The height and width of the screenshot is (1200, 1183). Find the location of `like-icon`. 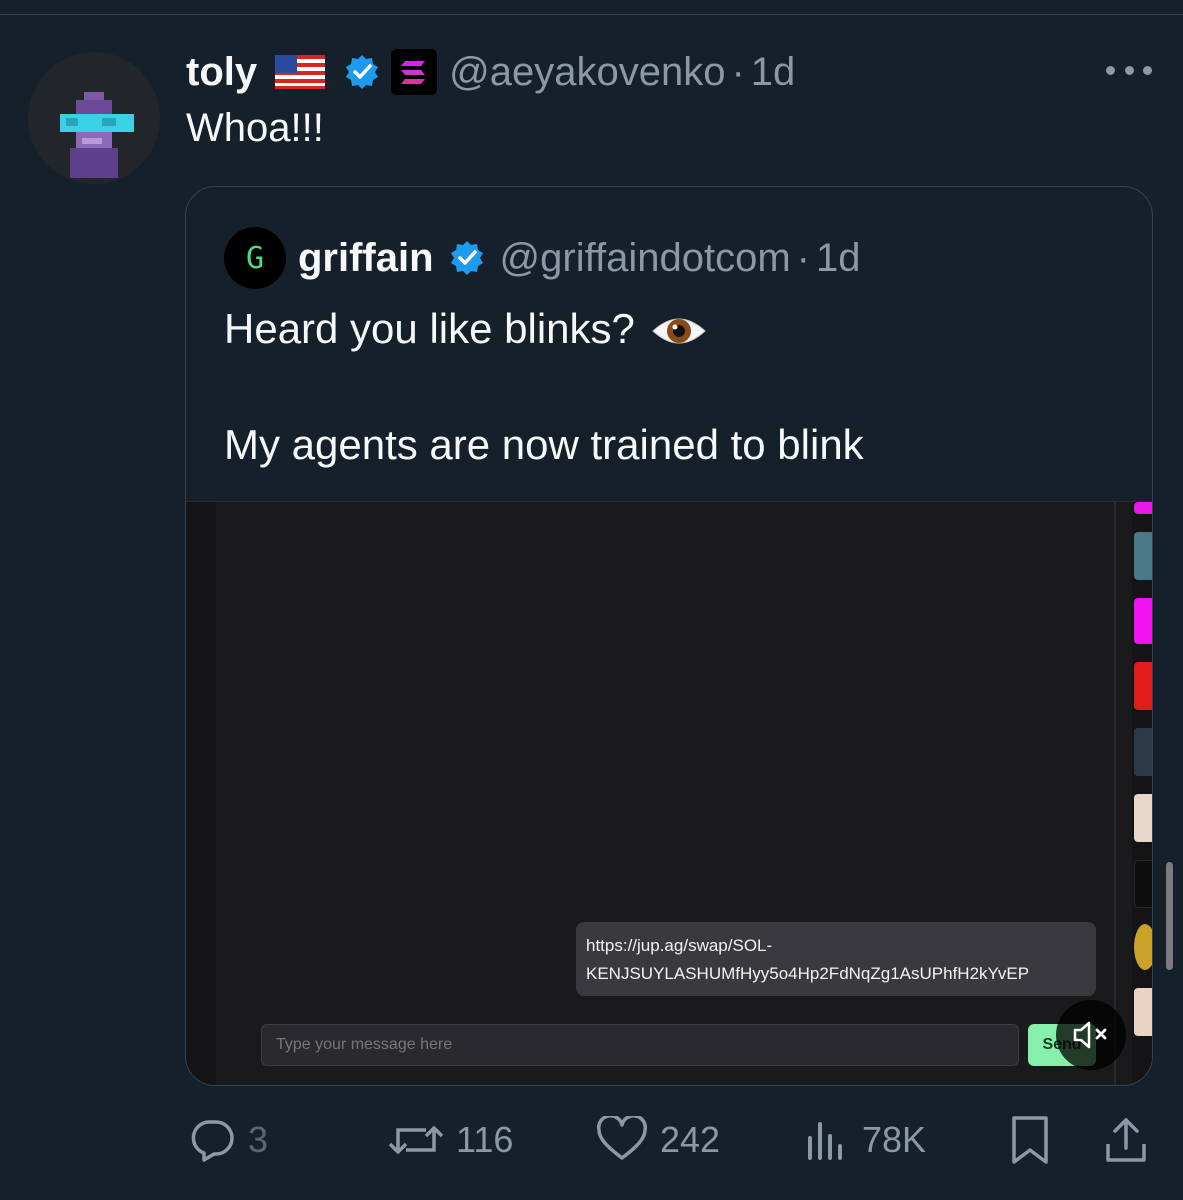

like-icon is located at coordinates (622, 1138).